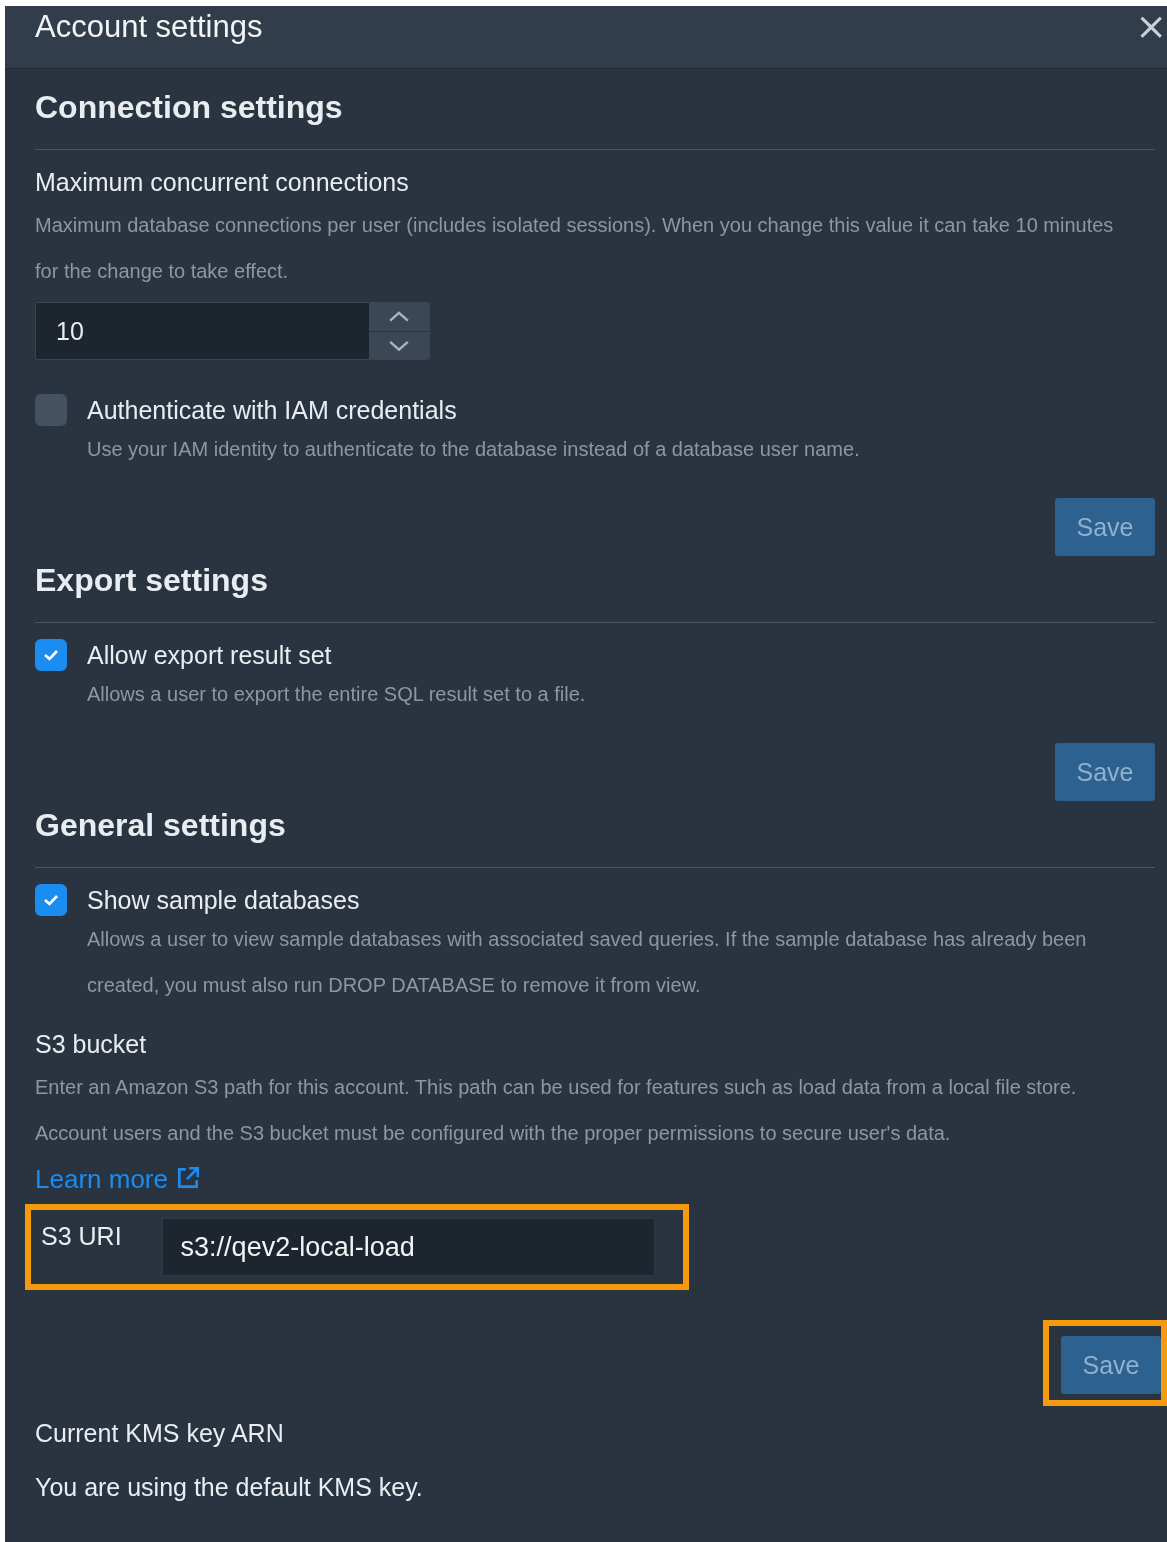 Image resolution: width=1167 pixels, height=1542 pixels. I want to click on section-heading: Connection settings, so click(189, 107).